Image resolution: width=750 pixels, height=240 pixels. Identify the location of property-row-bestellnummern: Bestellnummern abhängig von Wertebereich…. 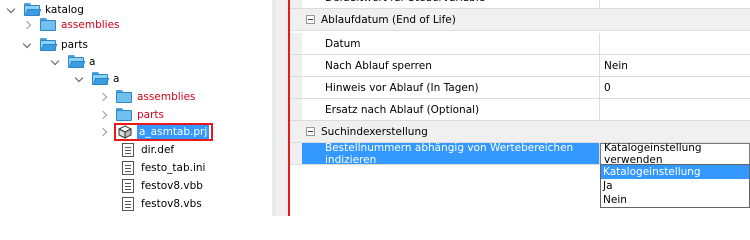
(520, 154).